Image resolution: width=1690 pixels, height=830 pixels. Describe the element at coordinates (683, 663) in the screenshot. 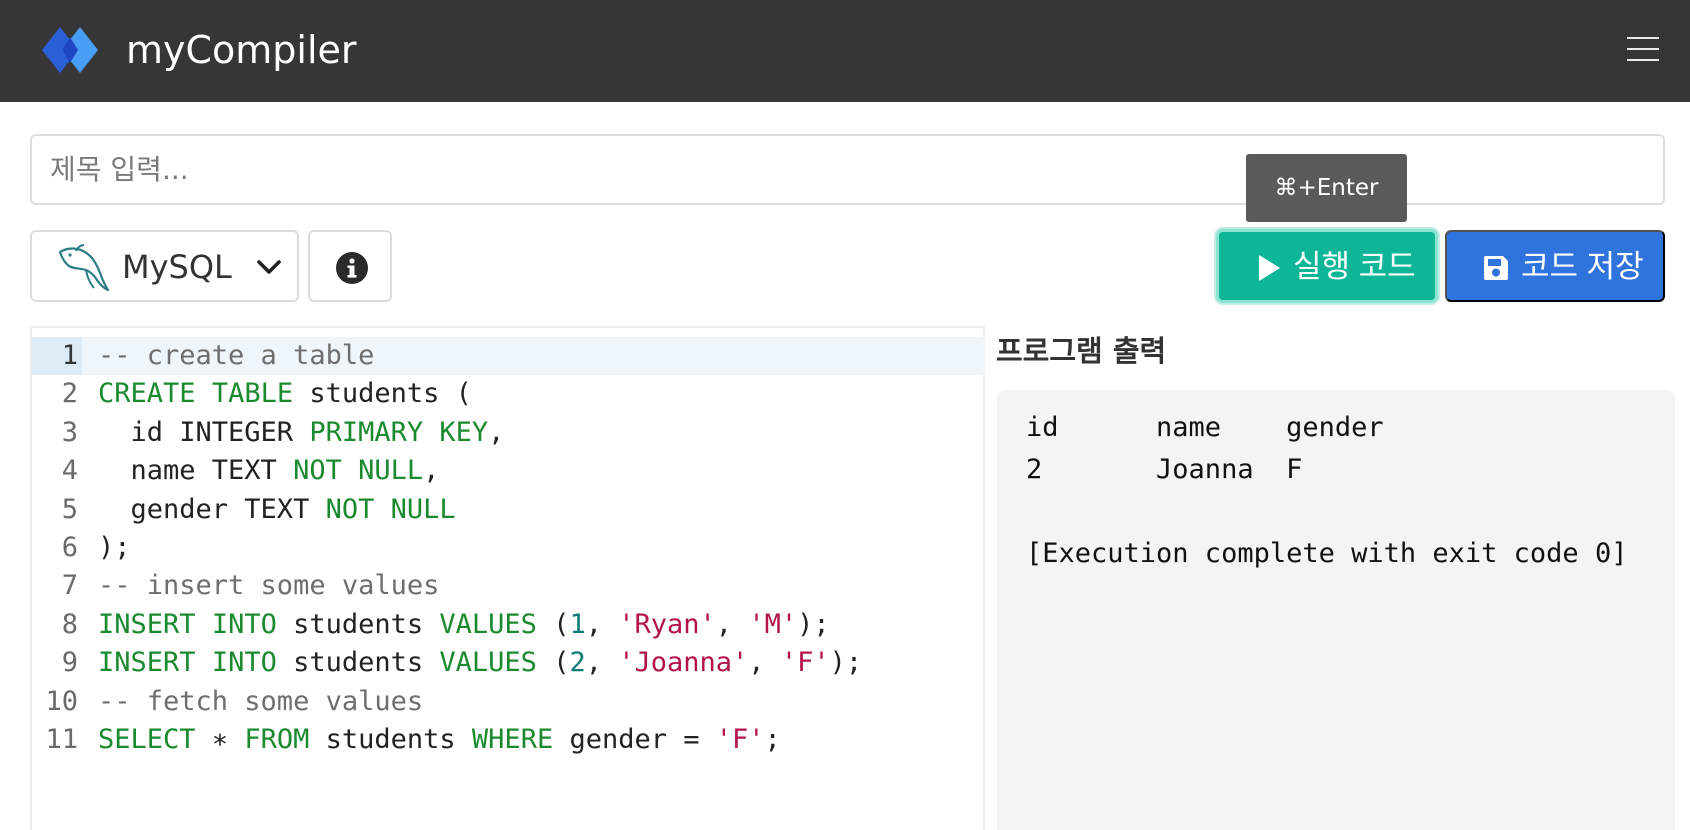

I see `code-token: 'Joanna'` at that location.